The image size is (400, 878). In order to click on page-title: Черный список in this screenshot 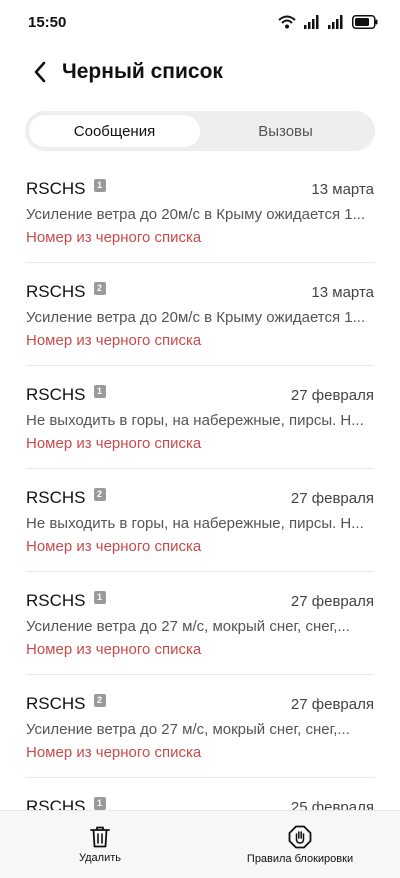, I will do `click(142, 71)`.